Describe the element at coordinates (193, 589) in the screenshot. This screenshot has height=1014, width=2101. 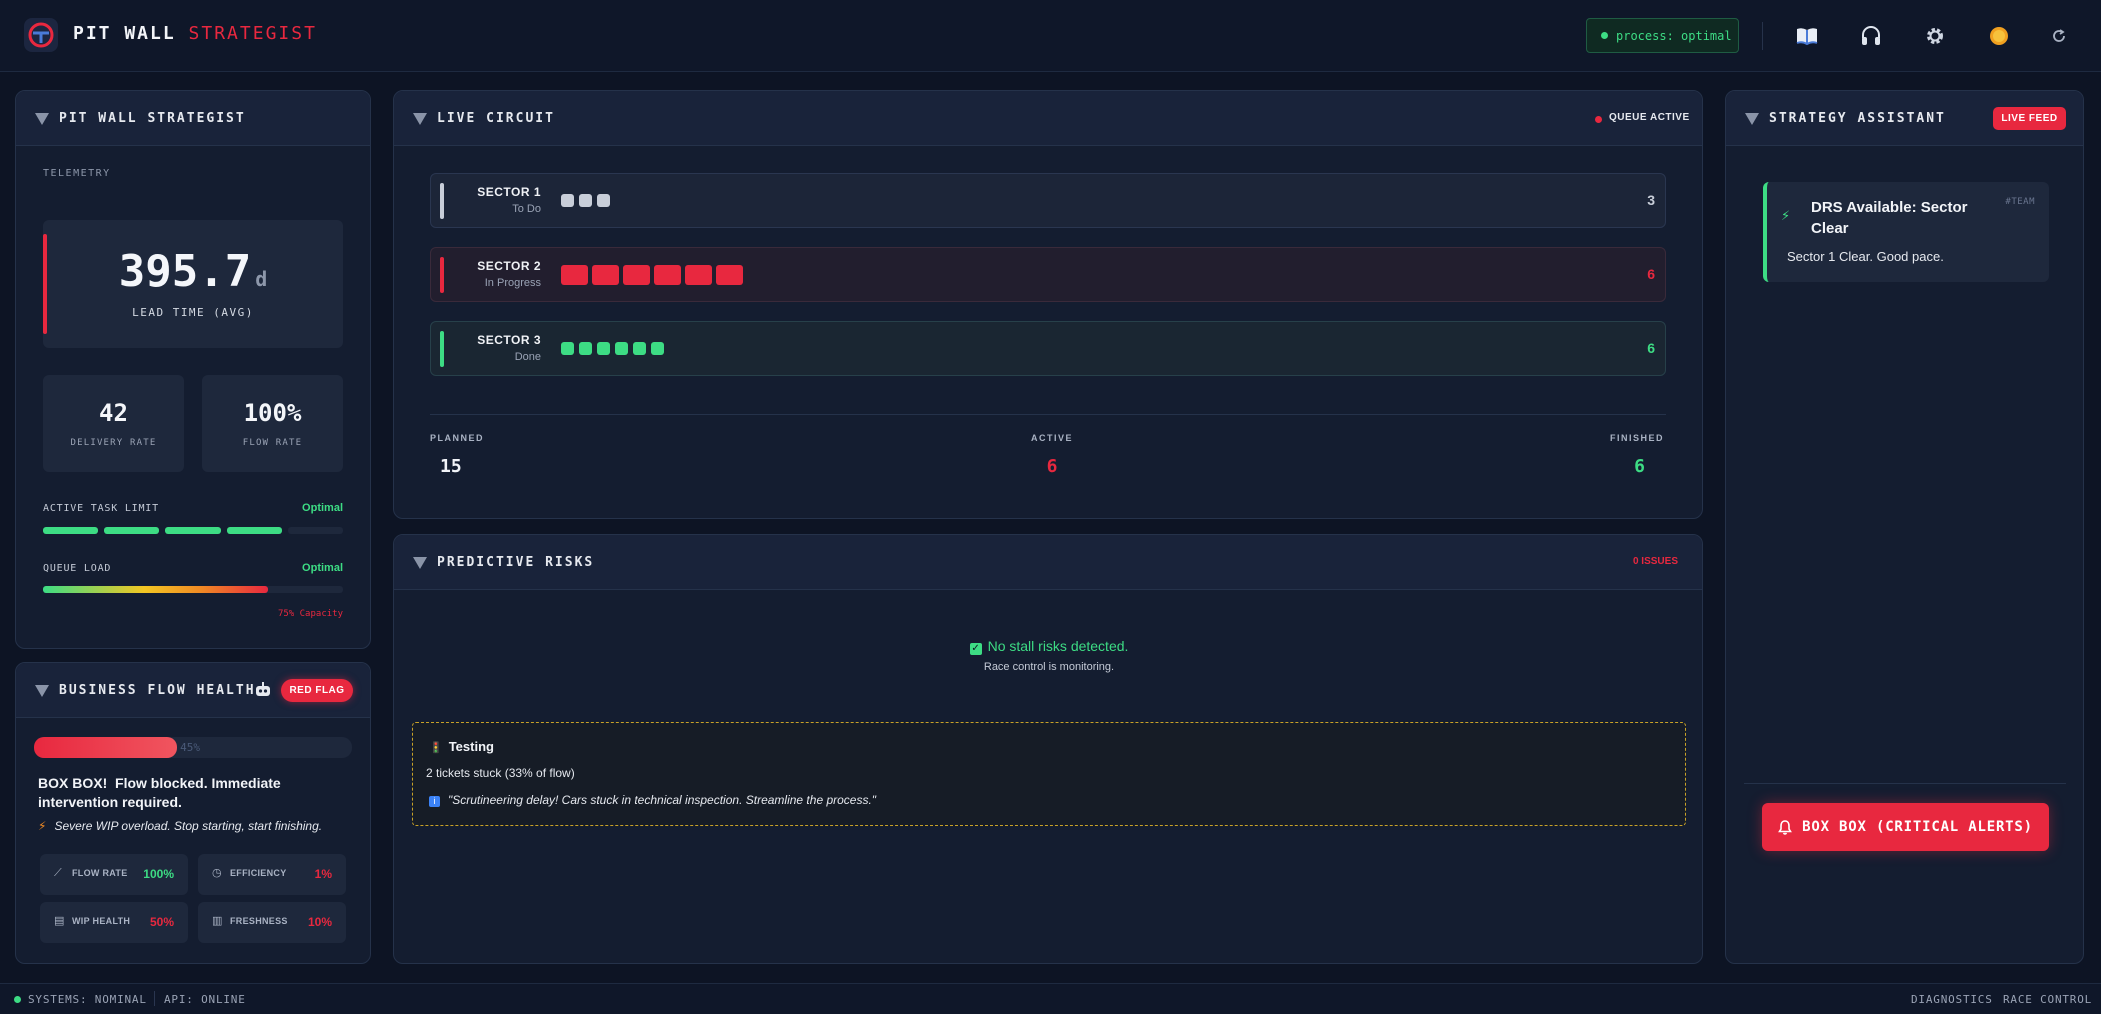
I see `queue-load-bar` at that location.